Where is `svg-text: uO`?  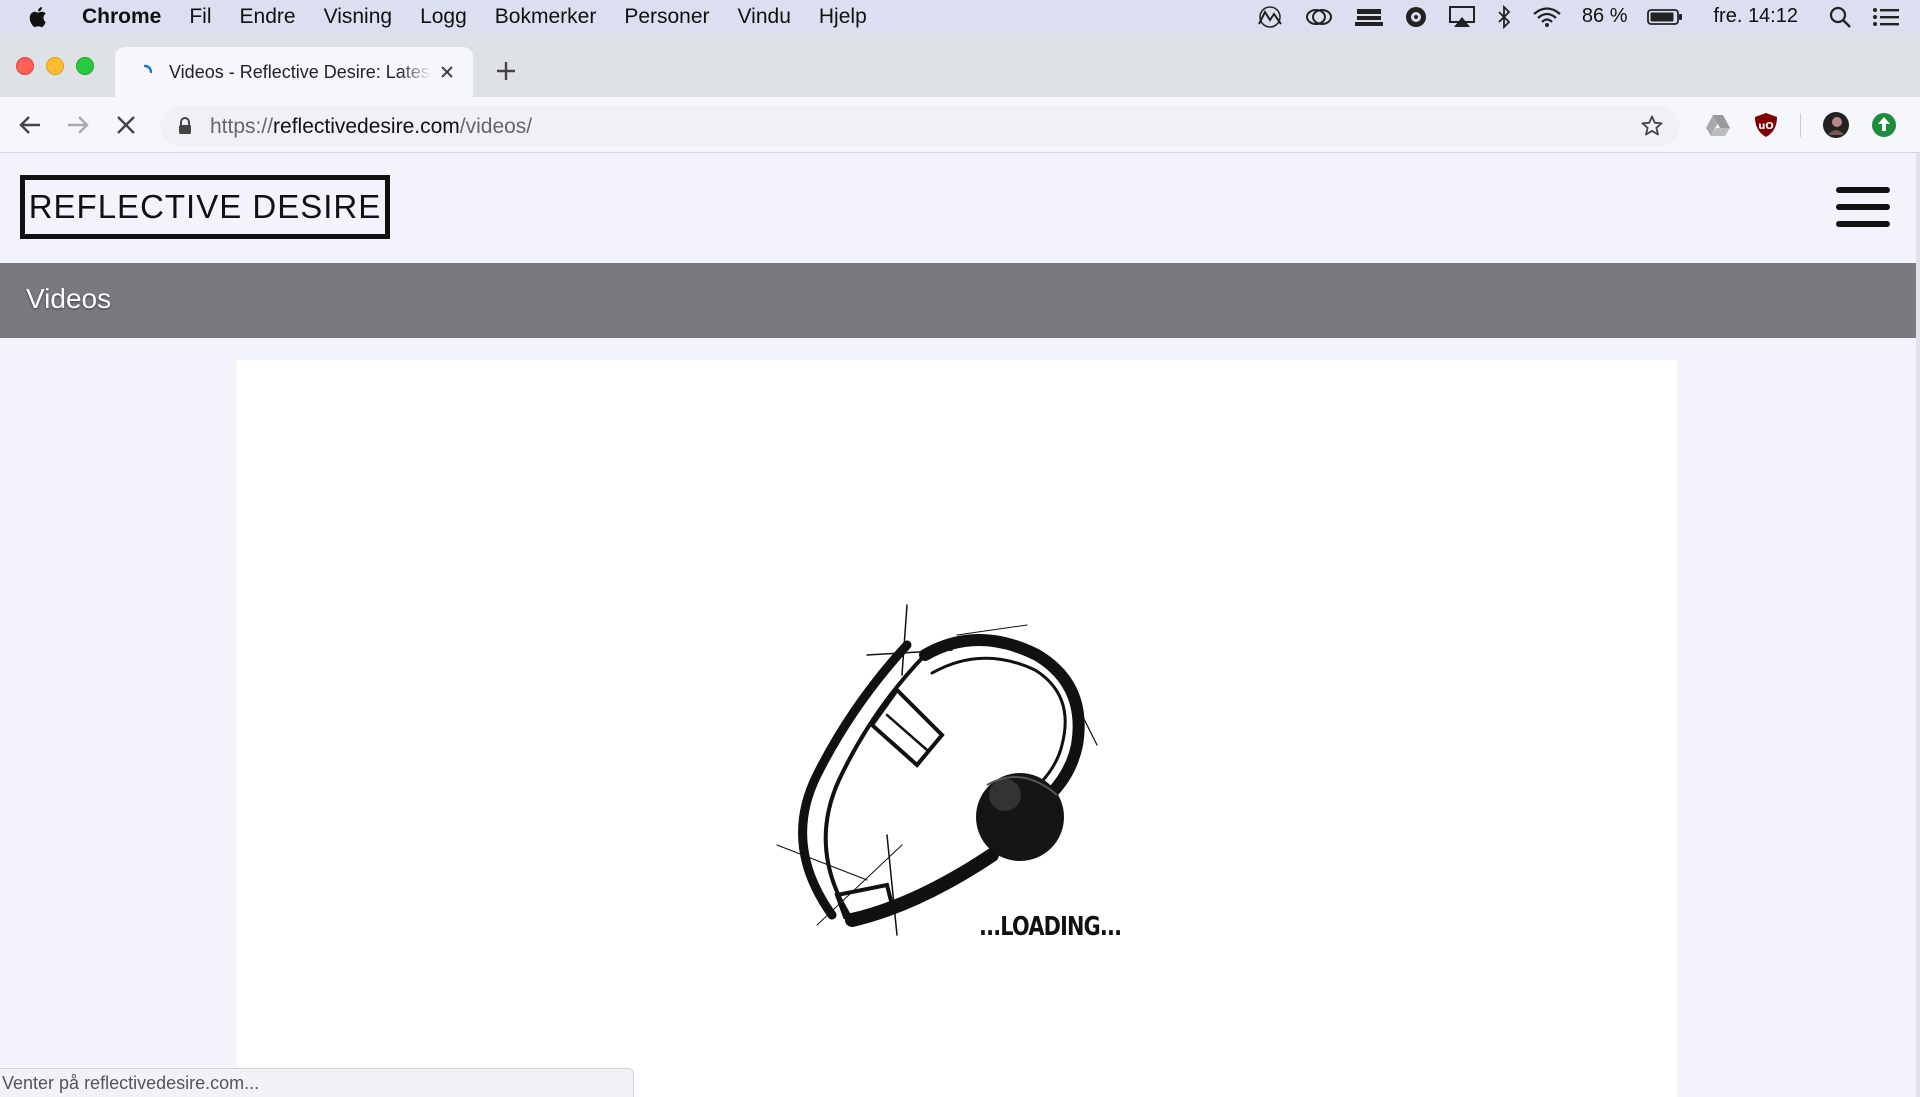
svg-text: uO is located at coordinates (1766, 126).